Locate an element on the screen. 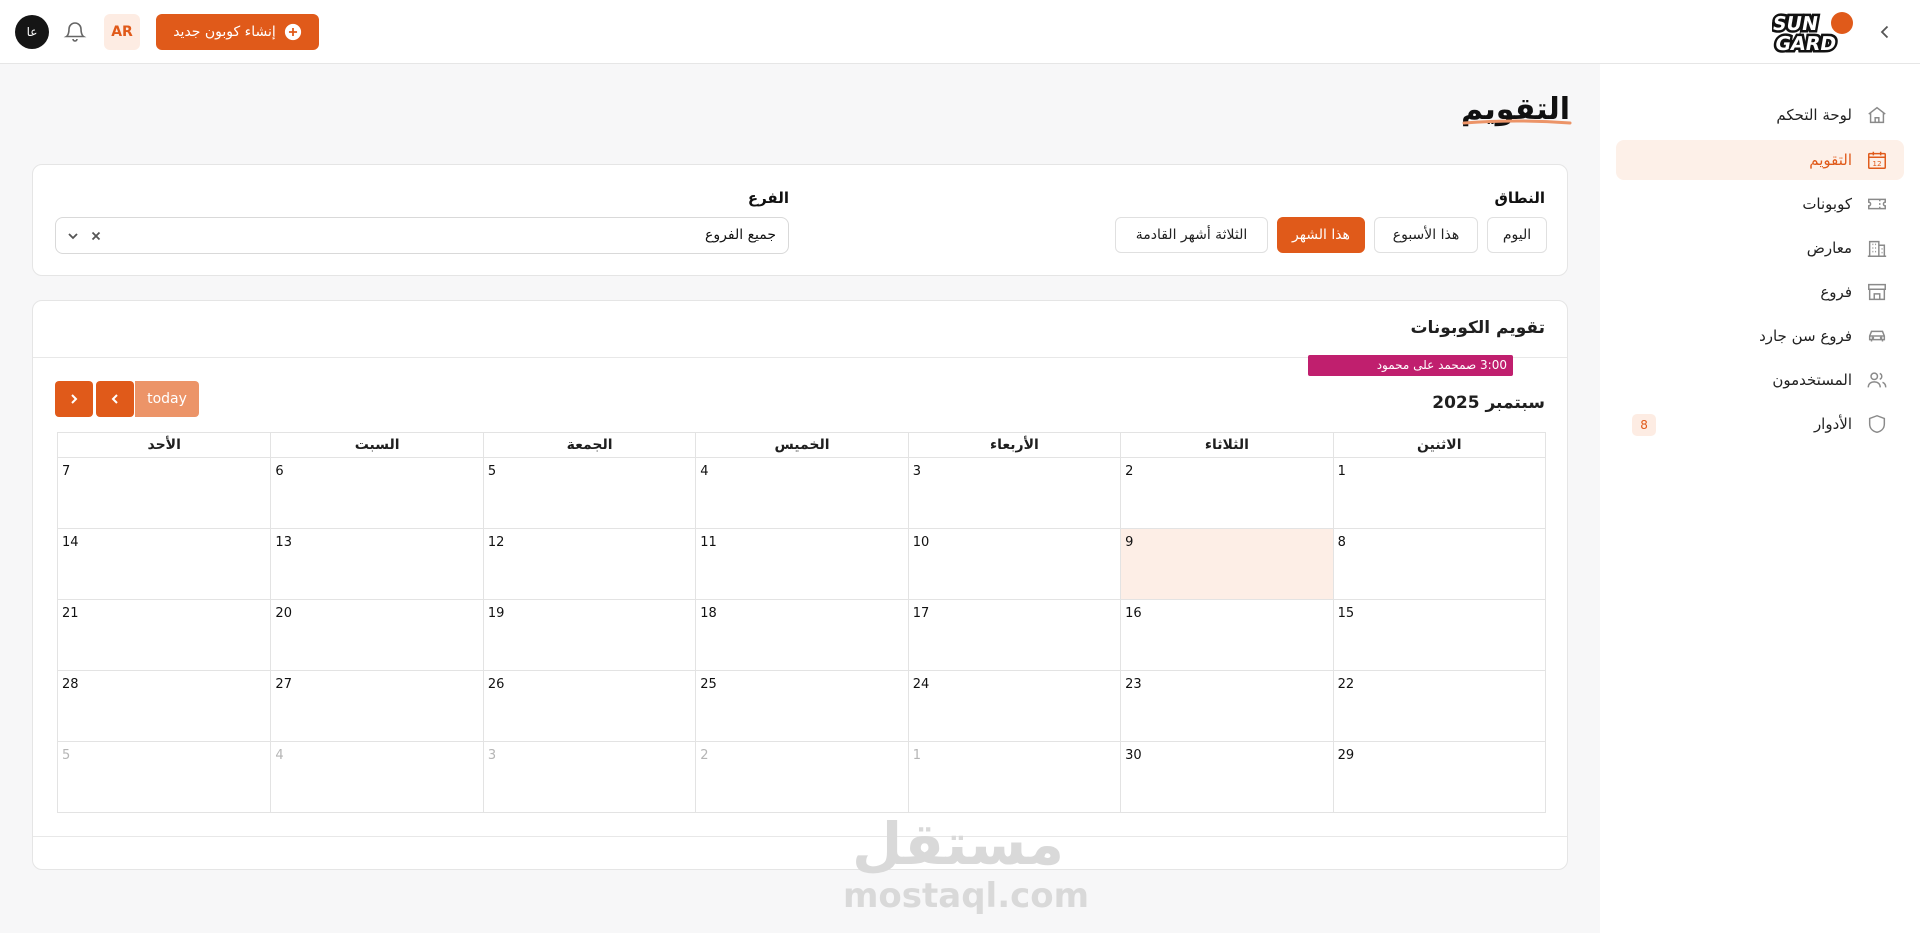  users-icon is located at coordinates (1877, 380).